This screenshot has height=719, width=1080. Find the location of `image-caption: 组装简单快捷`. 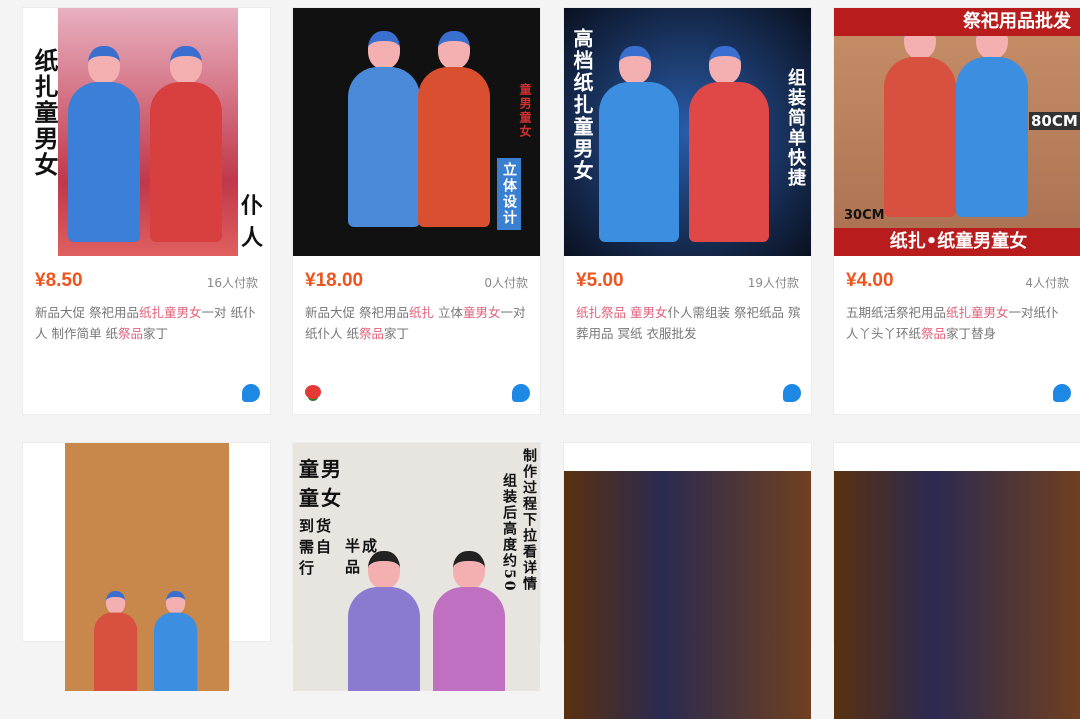

image-caption: 组装简单快捷 is located at coordinates (795, 128).